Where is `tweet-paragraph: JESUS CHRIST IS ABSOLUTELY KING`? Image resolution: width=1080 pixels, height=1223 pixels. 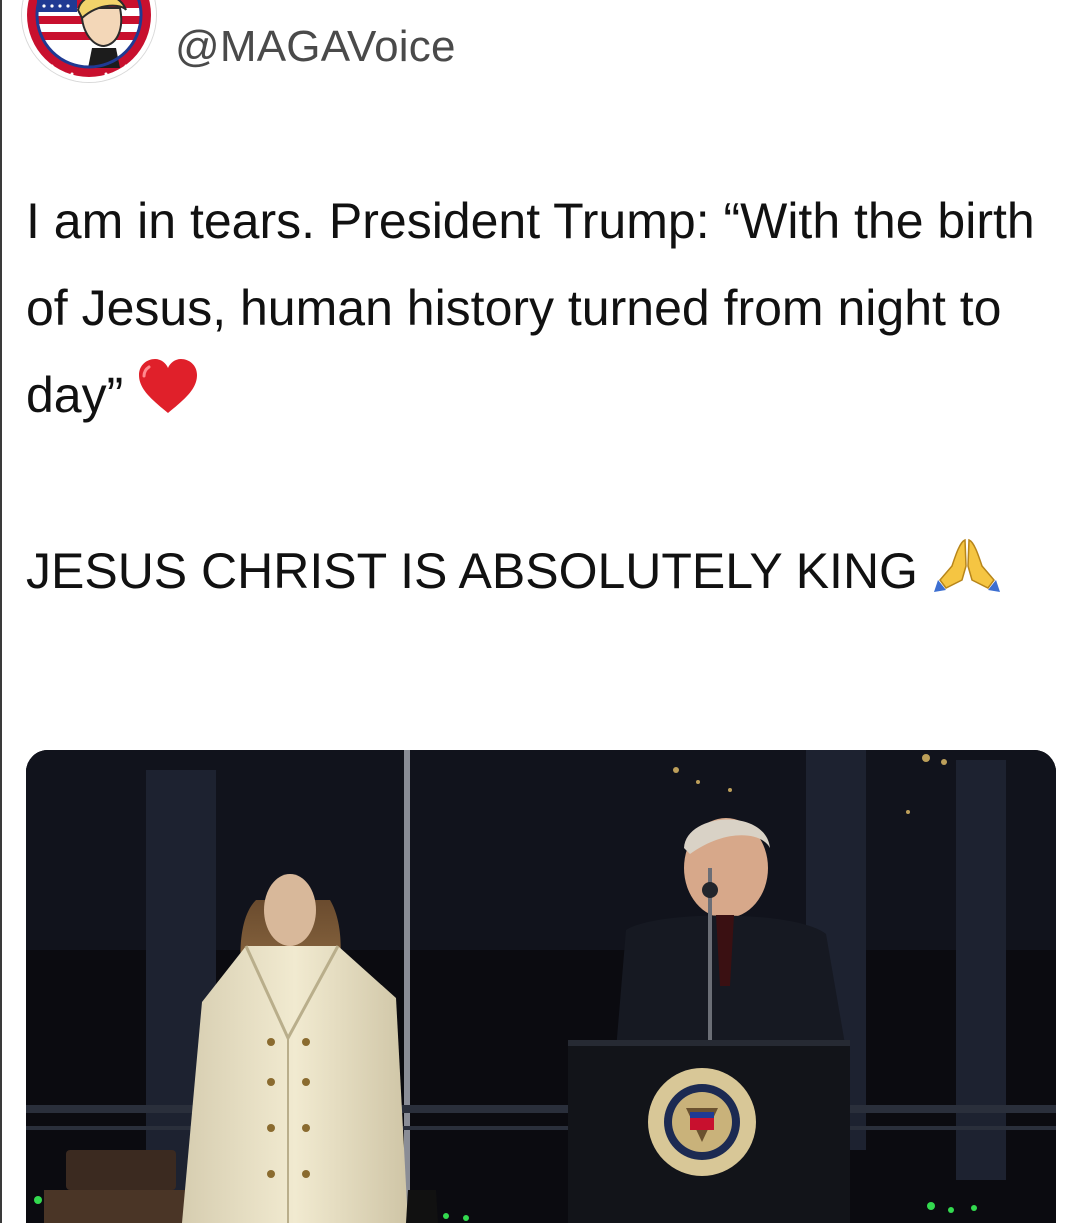
tweet-paragraph: JESUS CHRIST IS ABSOLUTELY KING is located at coordinates (541, 573).